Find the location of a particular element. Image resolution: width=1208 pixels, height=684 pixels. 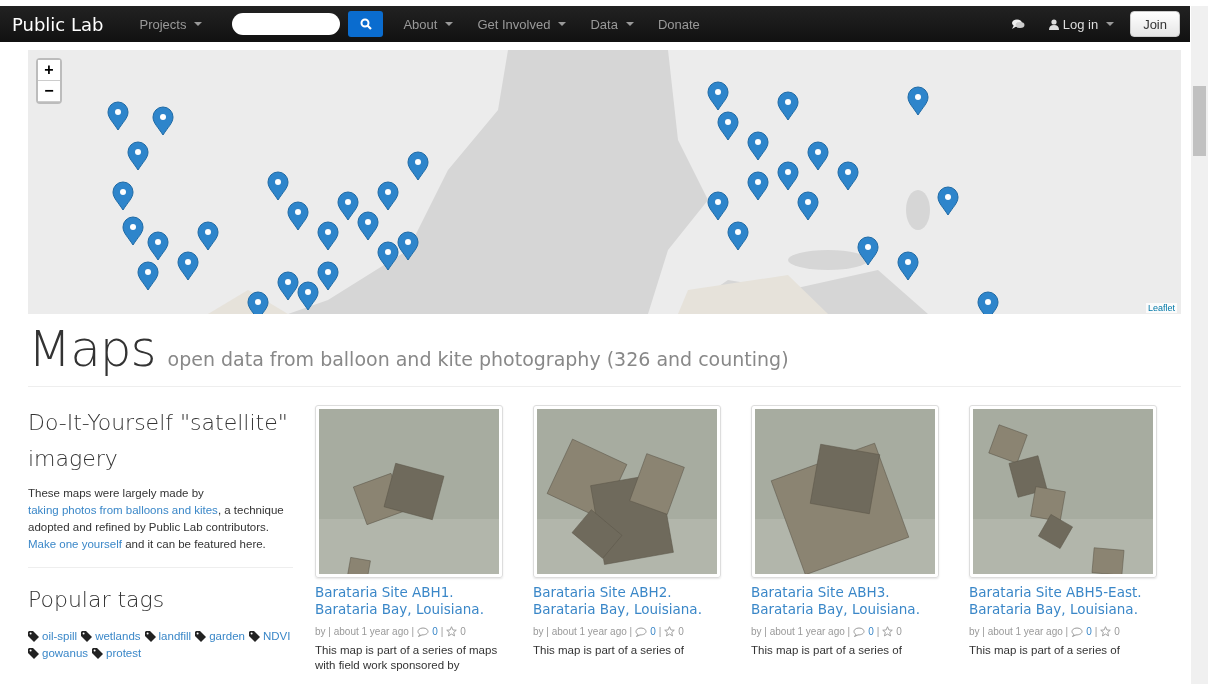

intro-paragraph: These maps were largely made by taking photos from balloons and kites, a technique adopted and refined by Public Lab contributors. Make one yourself and it can be featured here. is located at coordinates (156, 519).